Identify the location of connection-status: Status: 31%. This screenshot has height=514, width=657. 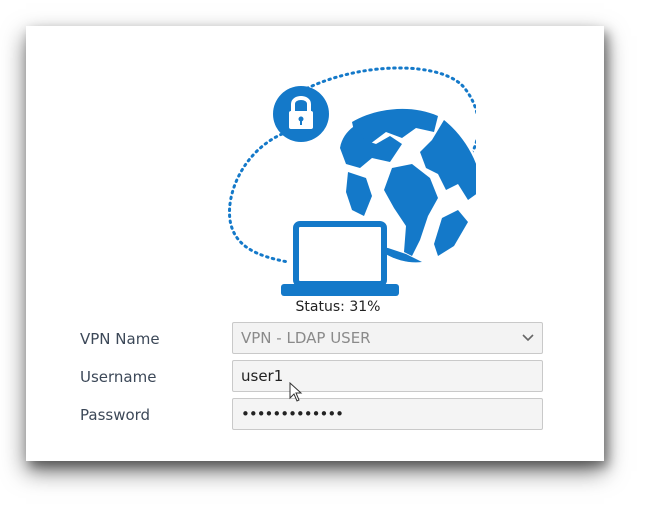
(338, 307).